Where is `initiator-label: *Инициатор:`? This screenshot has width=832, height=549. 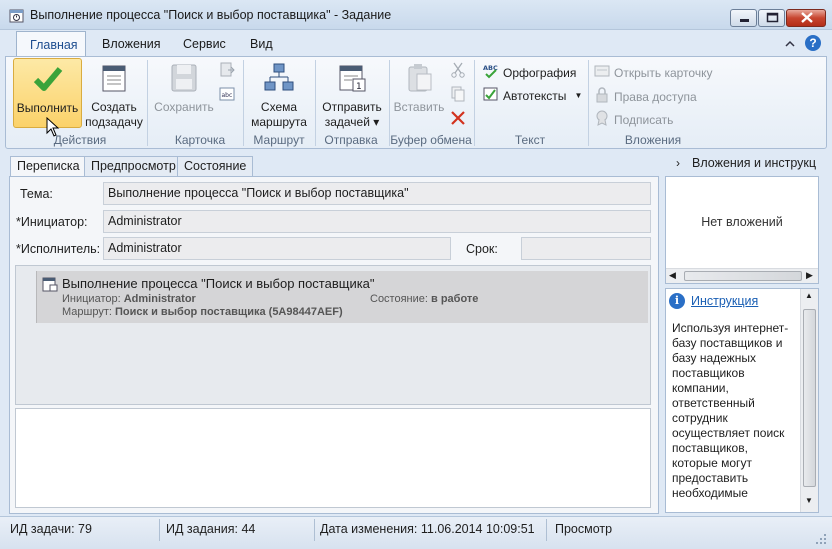 initiator-label: *Инициатор: is located at coordinates (52, 222).